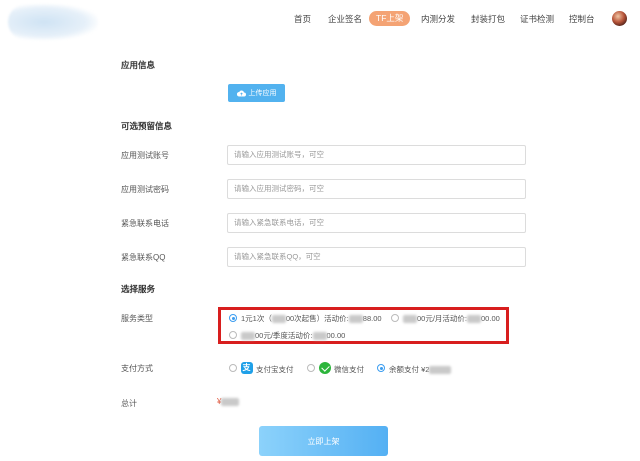  I want to click on service-option-1: 1元1次（ 00次起售）活动价: 88.00, so click(311, 318).